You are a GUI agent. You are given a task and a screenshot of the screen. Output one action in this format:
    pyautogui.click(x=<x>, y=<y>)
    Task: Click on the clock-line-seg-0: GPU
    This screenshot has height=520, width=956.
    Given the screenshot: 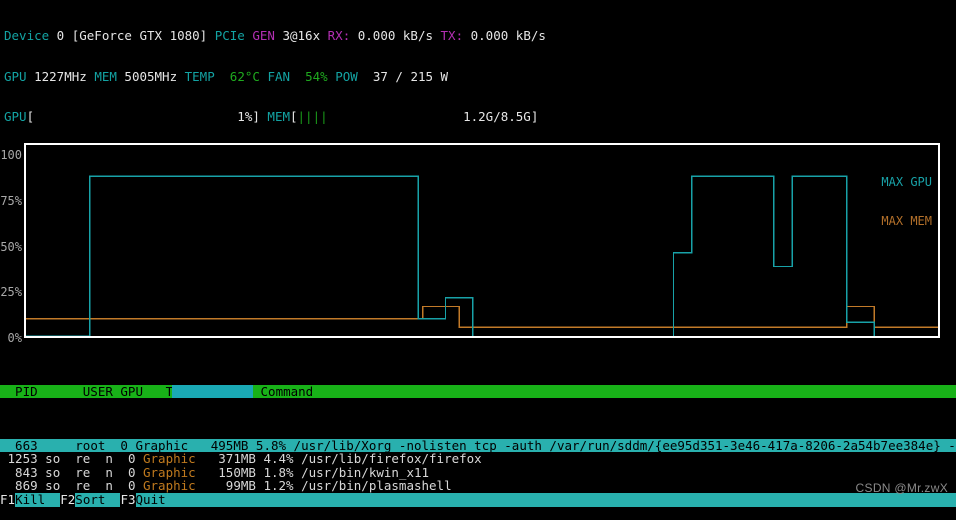 What is the action you would take?
    pyautogui.click(x=15, y=76)
    